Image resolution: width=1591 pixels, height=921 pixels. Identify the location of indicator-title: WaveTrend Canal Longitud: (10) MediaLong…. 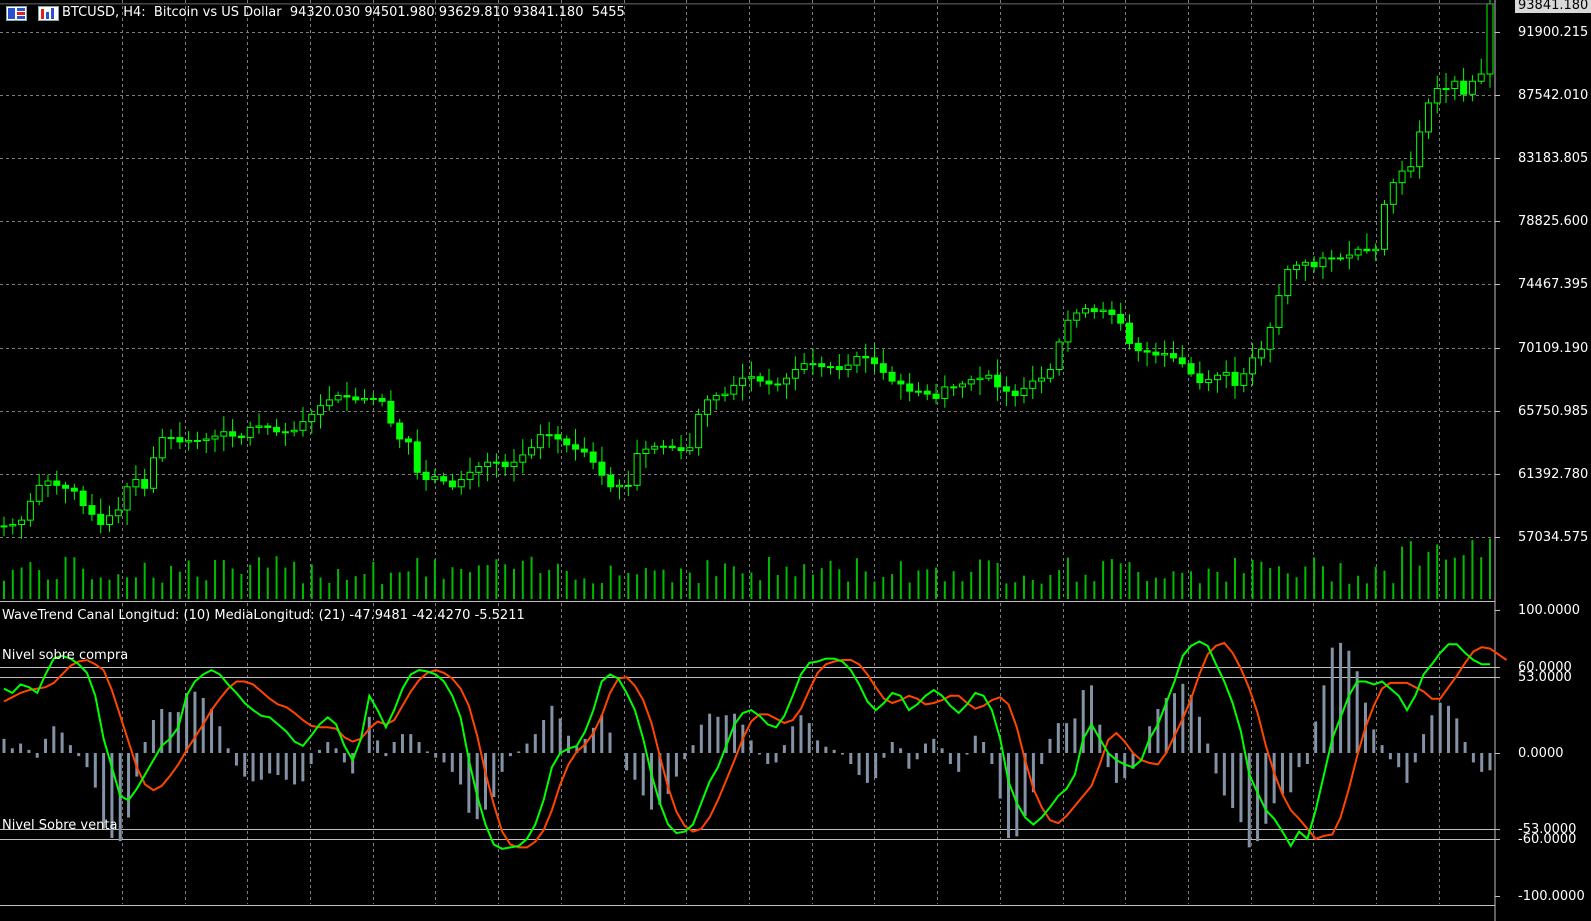
(263, 615).